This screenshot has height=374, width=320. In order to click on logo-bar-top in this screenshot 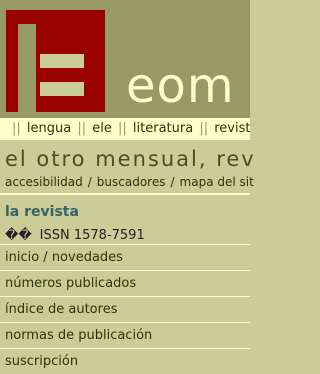, I will do `click(62, 61)`.